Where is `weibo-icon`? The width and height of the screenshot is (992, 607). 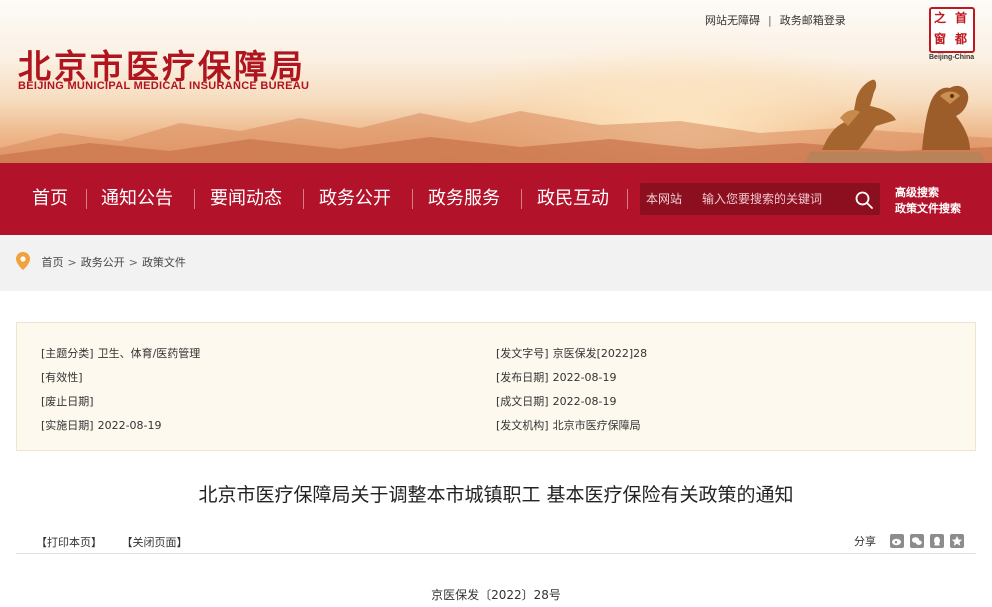 weibo-icon is located at coordinates (897, 541).